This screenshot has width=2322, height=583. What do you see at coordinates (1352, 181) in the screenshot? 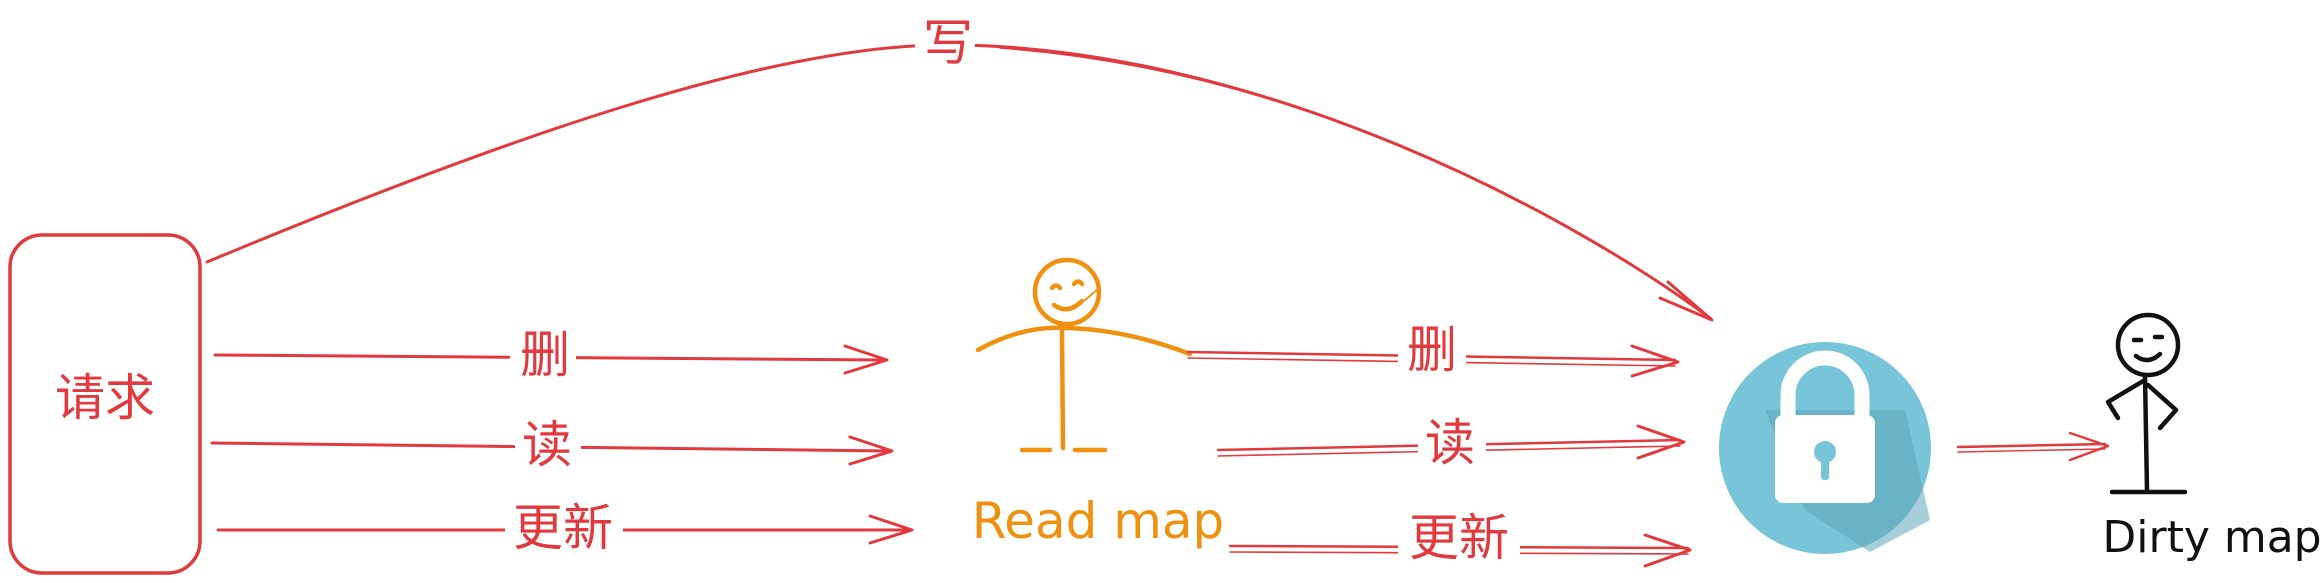
I see `write-arc-shadow` at bounding box center [1352, 181].